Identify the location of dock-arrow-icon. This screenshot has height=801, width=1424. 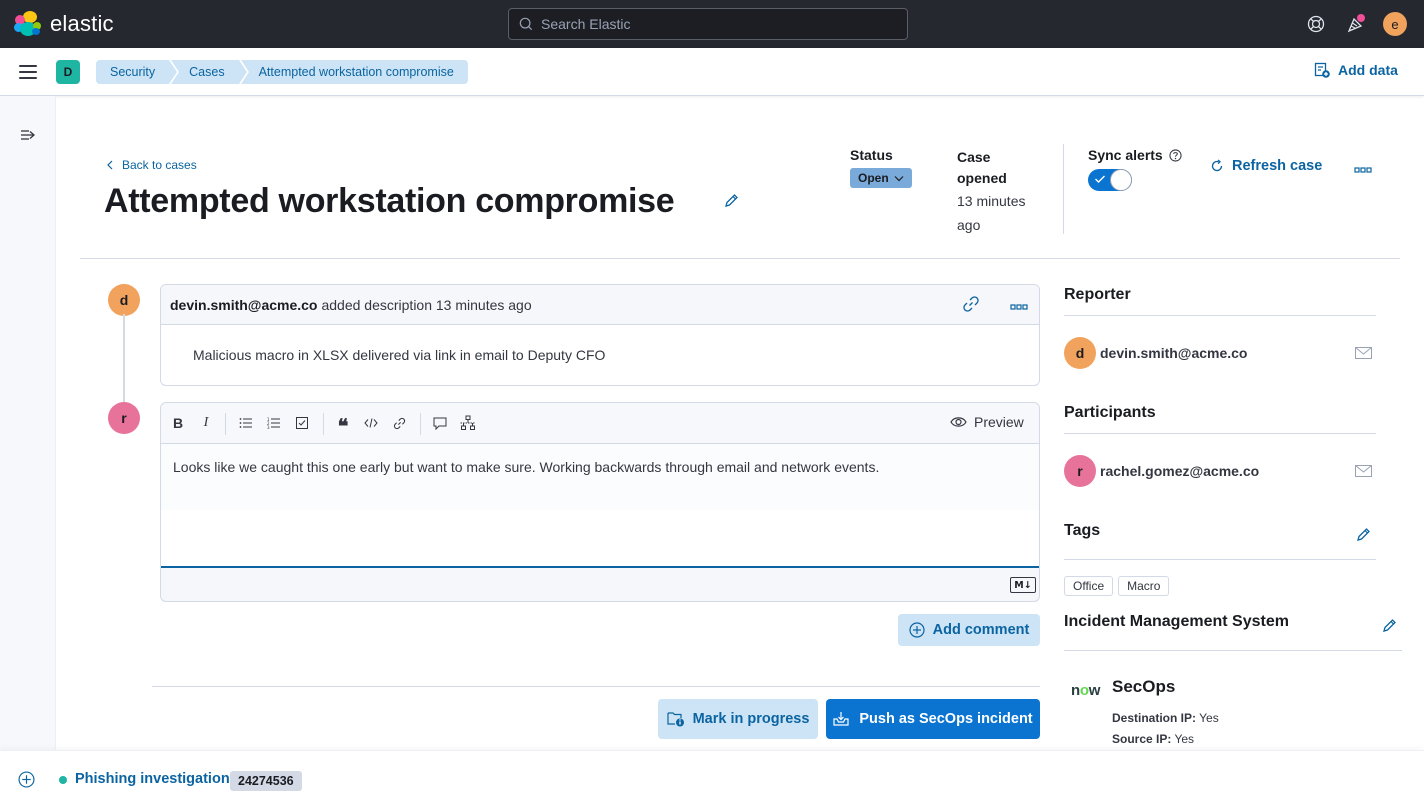
(28, 135).